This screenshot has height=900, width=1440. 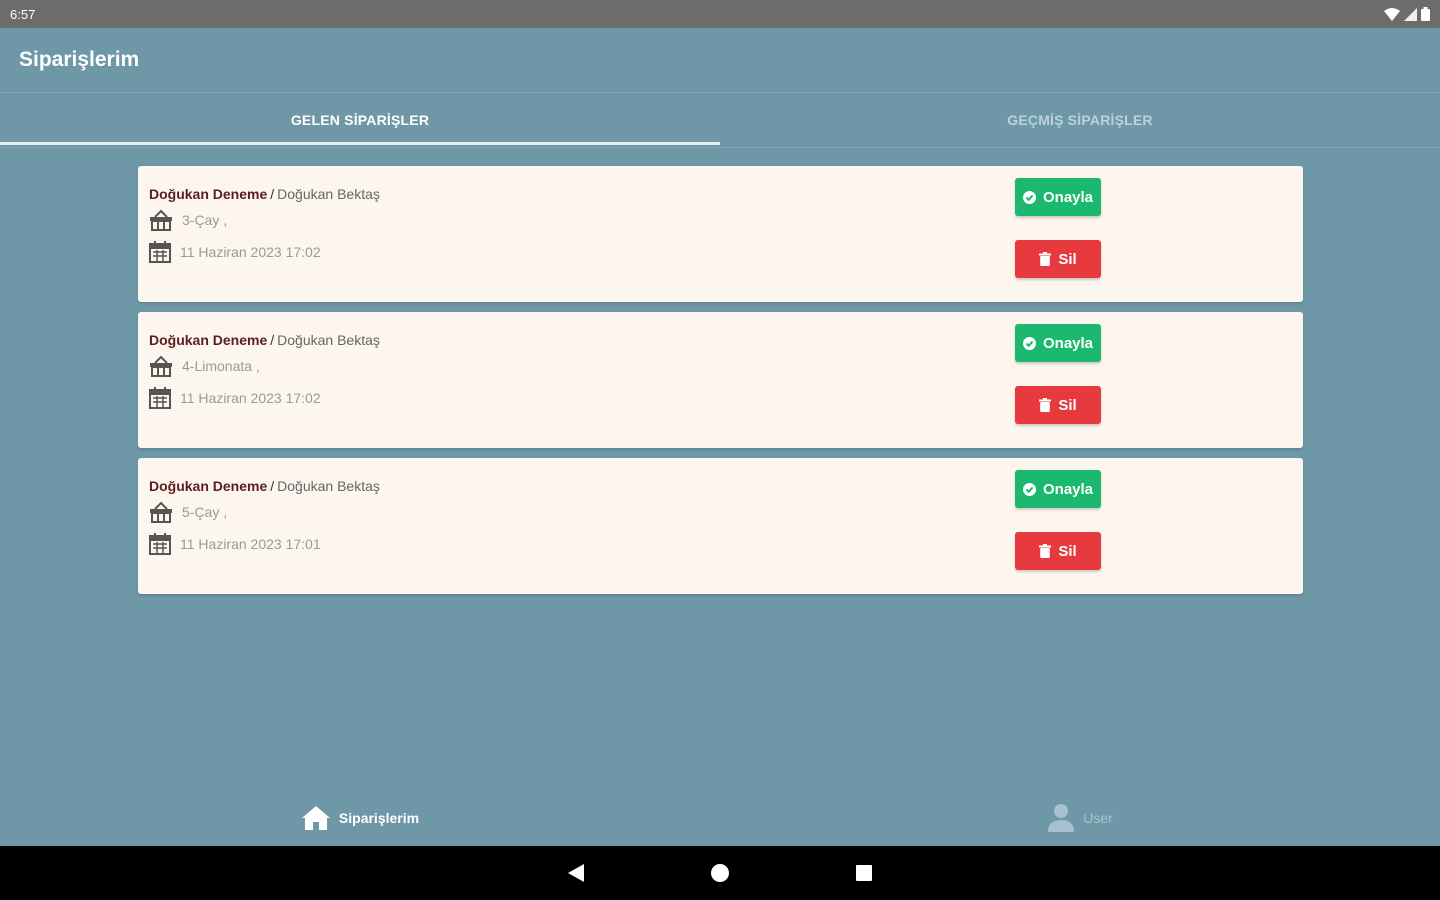 I want to click on nav-label: User, so click(x=1098, y=818).